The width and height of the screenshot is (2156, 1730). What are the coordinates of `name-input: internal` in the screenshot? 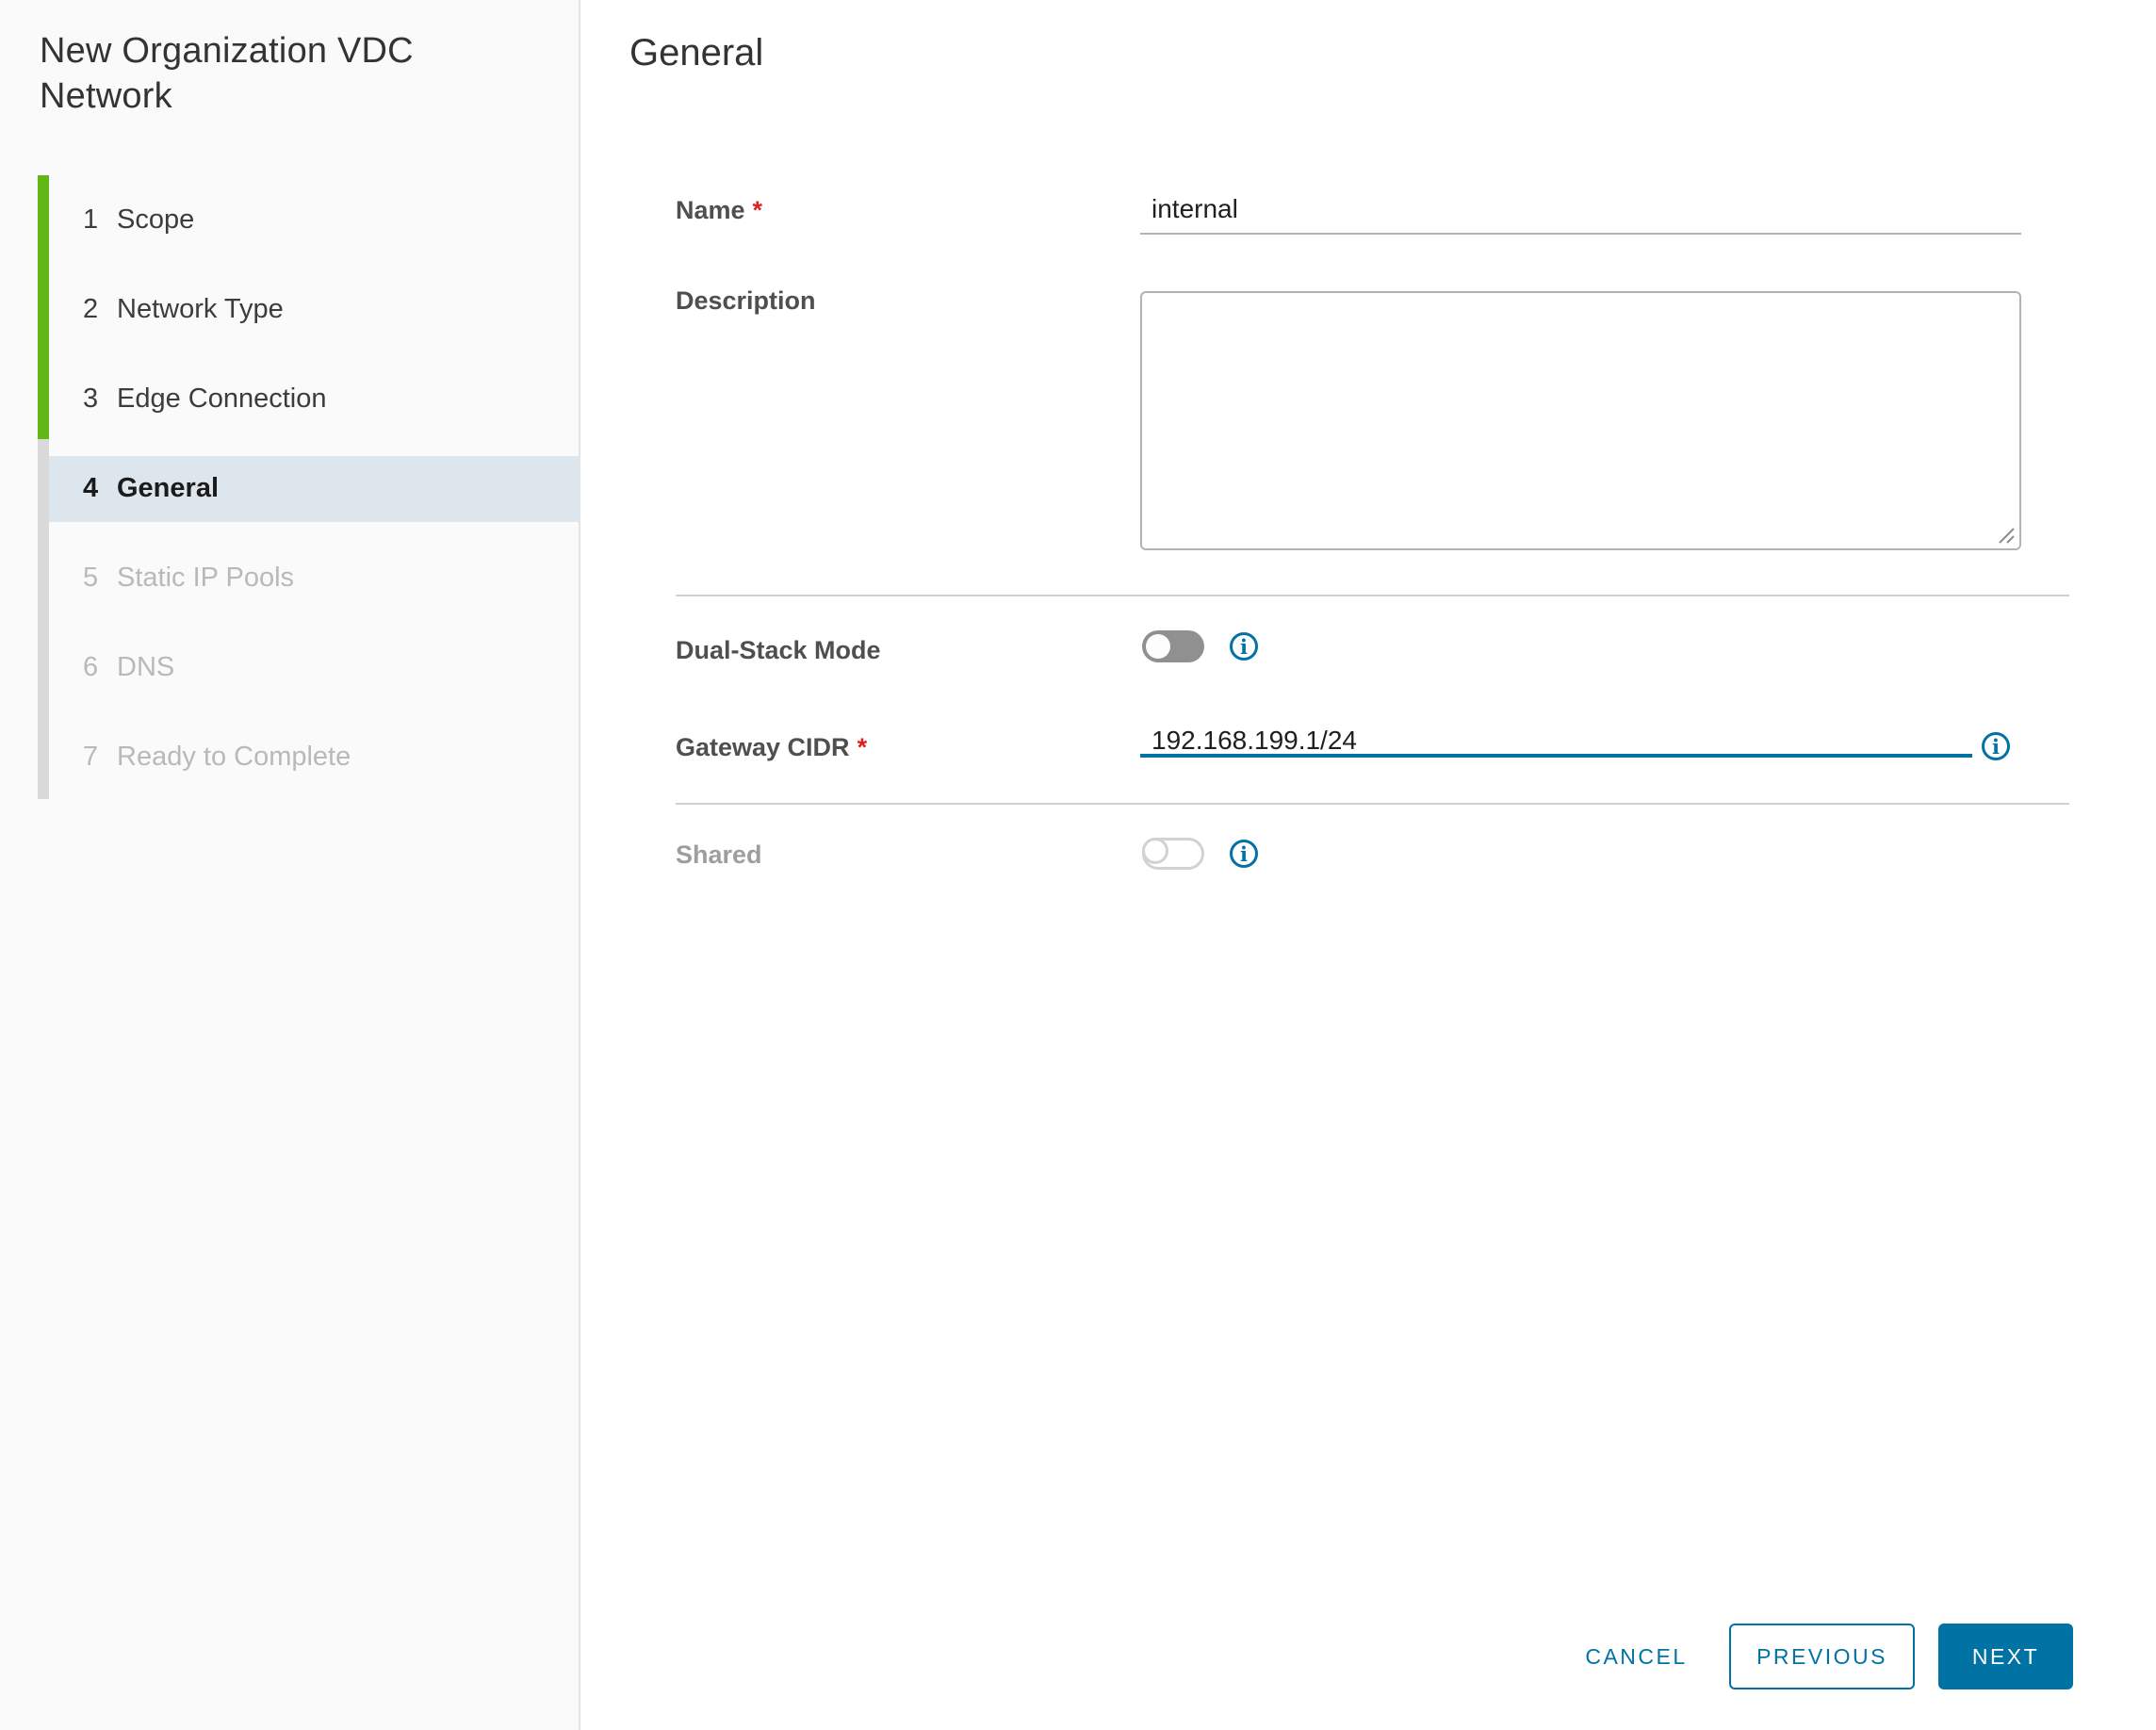 It's located at (1581, 214).